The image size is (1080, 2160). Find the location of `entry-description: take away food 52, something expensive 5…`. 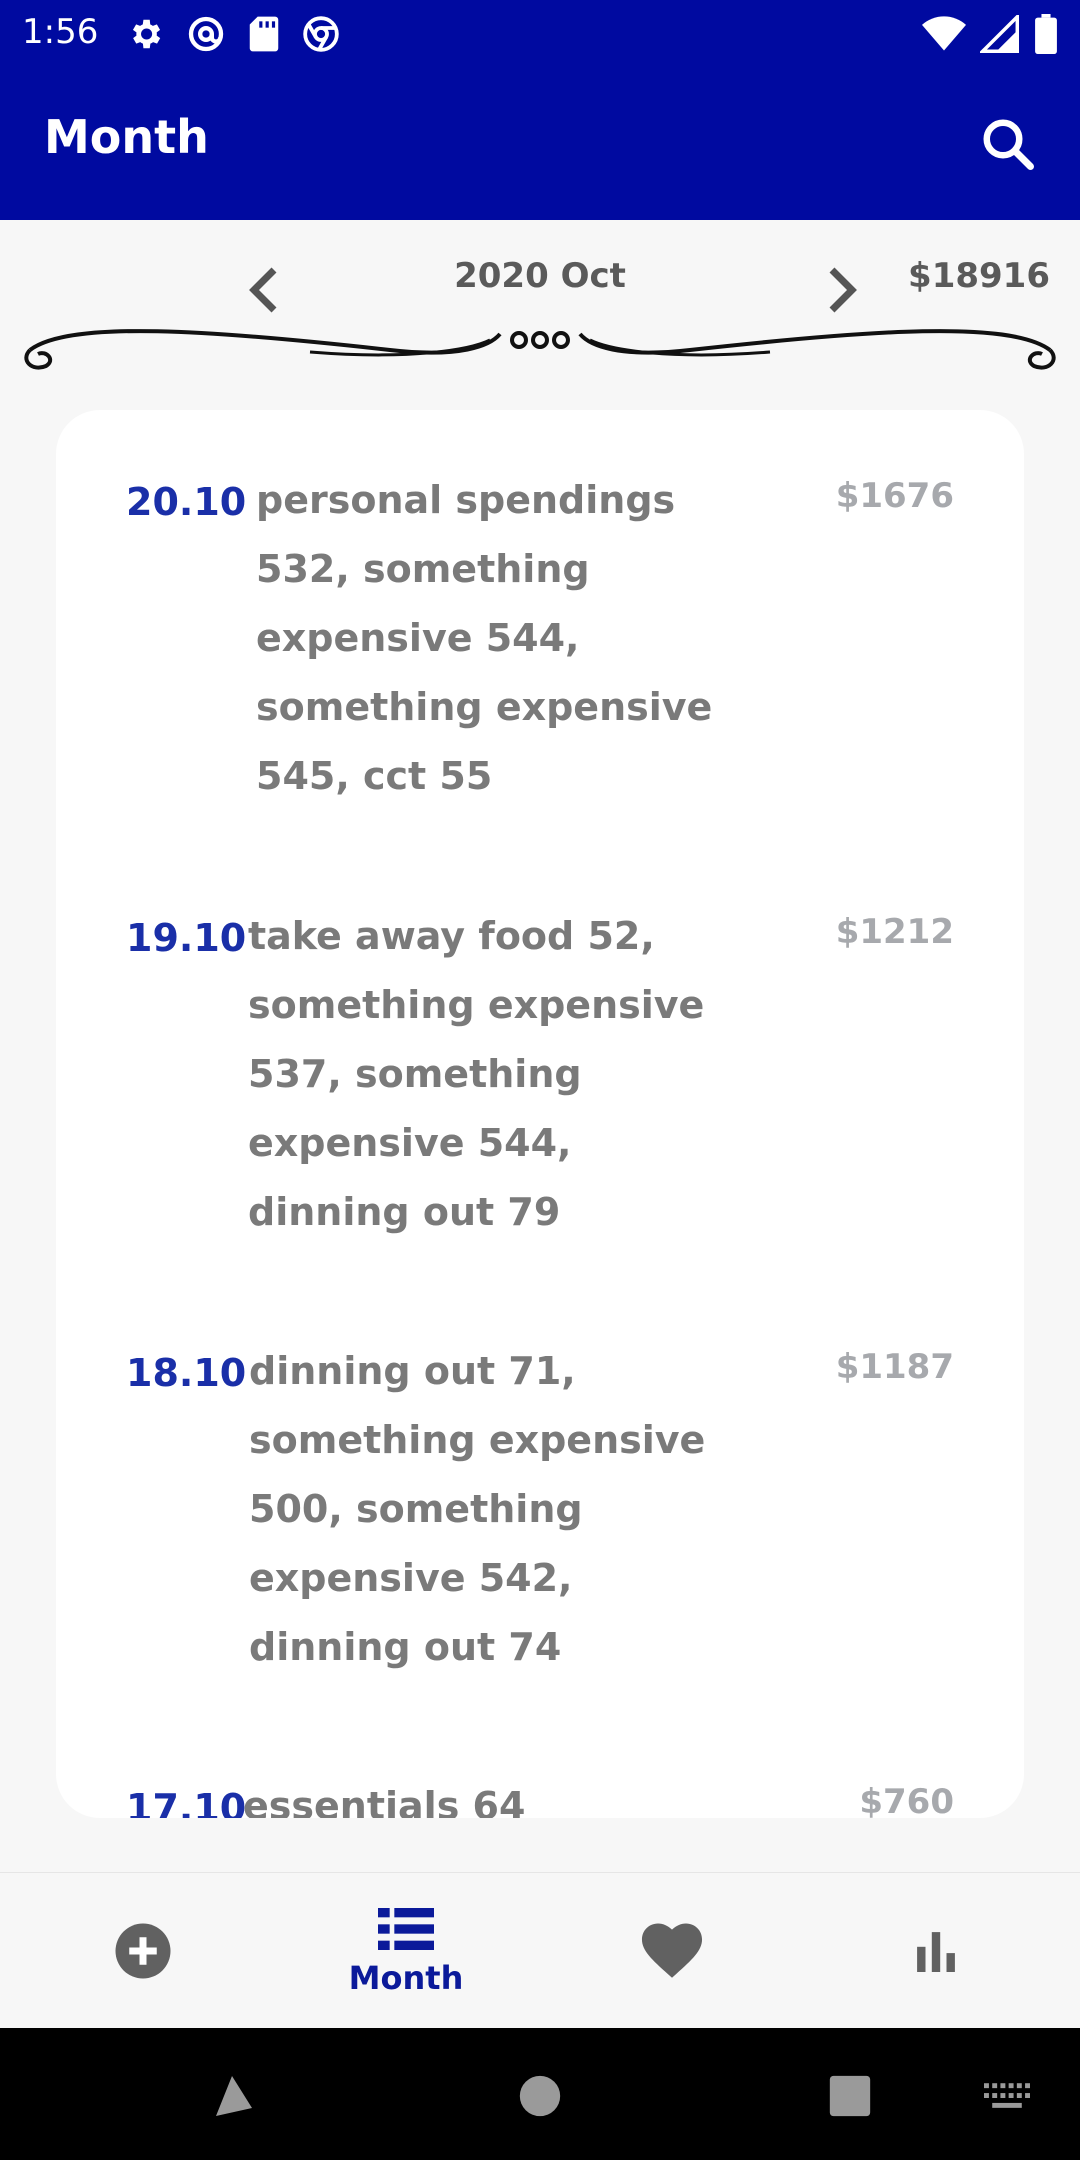

entry-description: take away food 52, something expensive 5… is located at coordinates (476, 1074).